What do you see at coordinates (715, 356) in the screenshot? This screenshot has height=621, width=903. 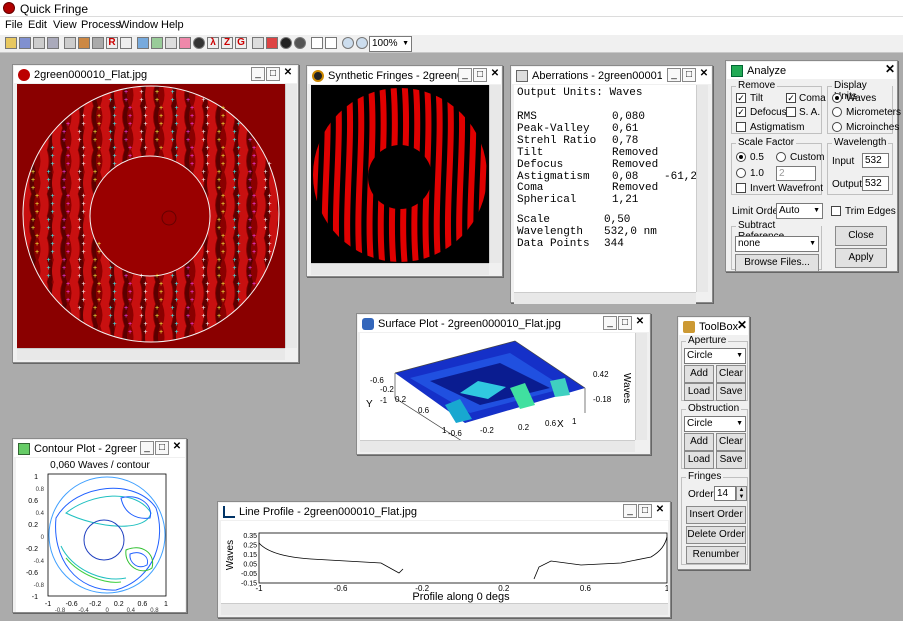 I see `aperture-shape-select: Circle` at bounding box center [715, 356].